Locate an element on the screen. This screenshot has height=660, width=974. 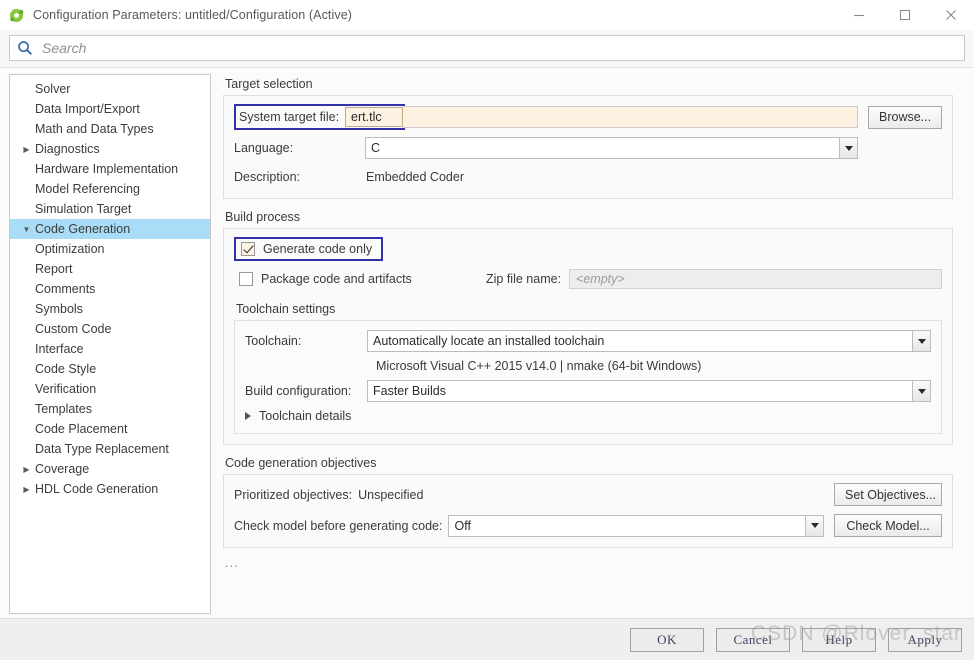
sidebar-item-label: Optimization is located at coordinates (70, 249).